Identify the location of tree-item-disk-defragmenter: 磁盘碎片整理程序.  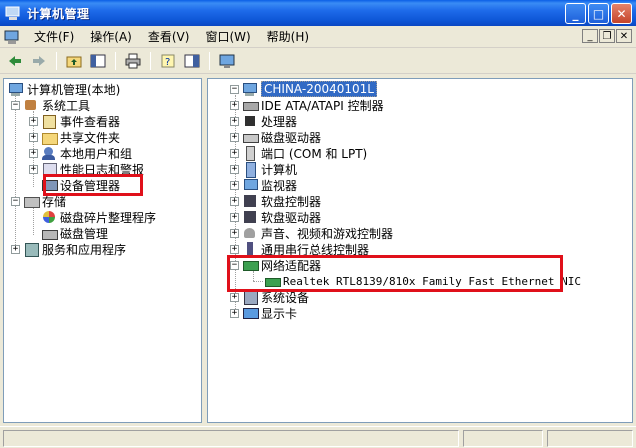
(98, 217).